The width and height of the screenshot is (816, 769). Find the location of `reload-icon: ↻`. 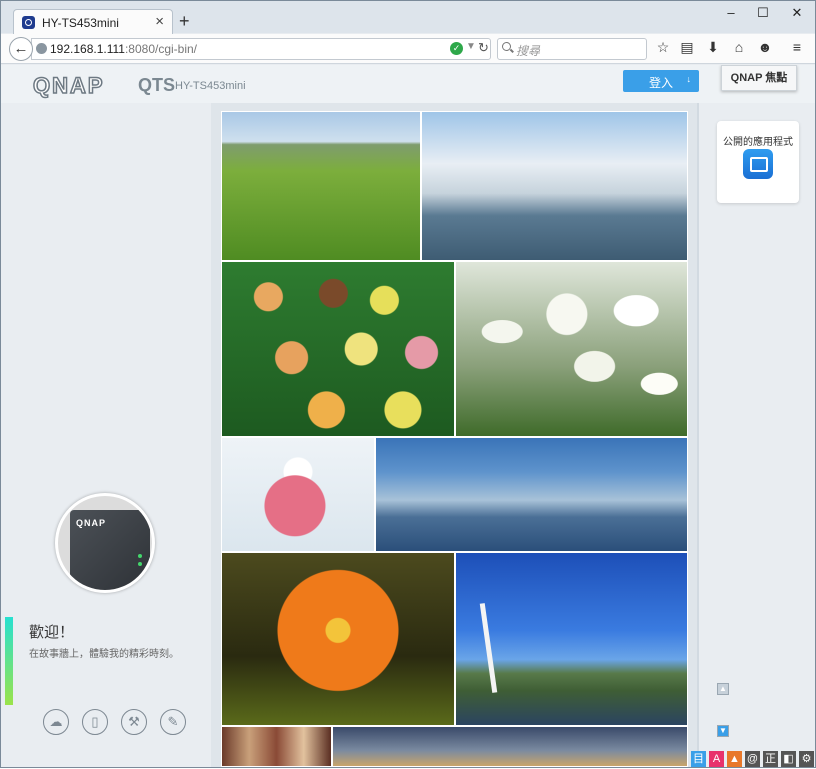

reload-icon: ↻ is located at coordinates (483, 48).